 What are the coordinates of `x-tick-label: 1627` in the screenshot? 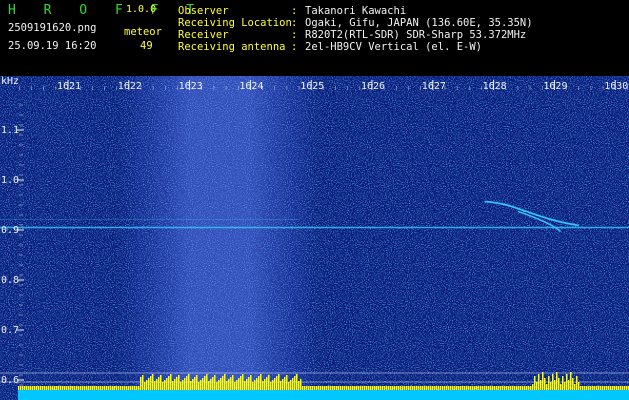 It's located at (434, 86).